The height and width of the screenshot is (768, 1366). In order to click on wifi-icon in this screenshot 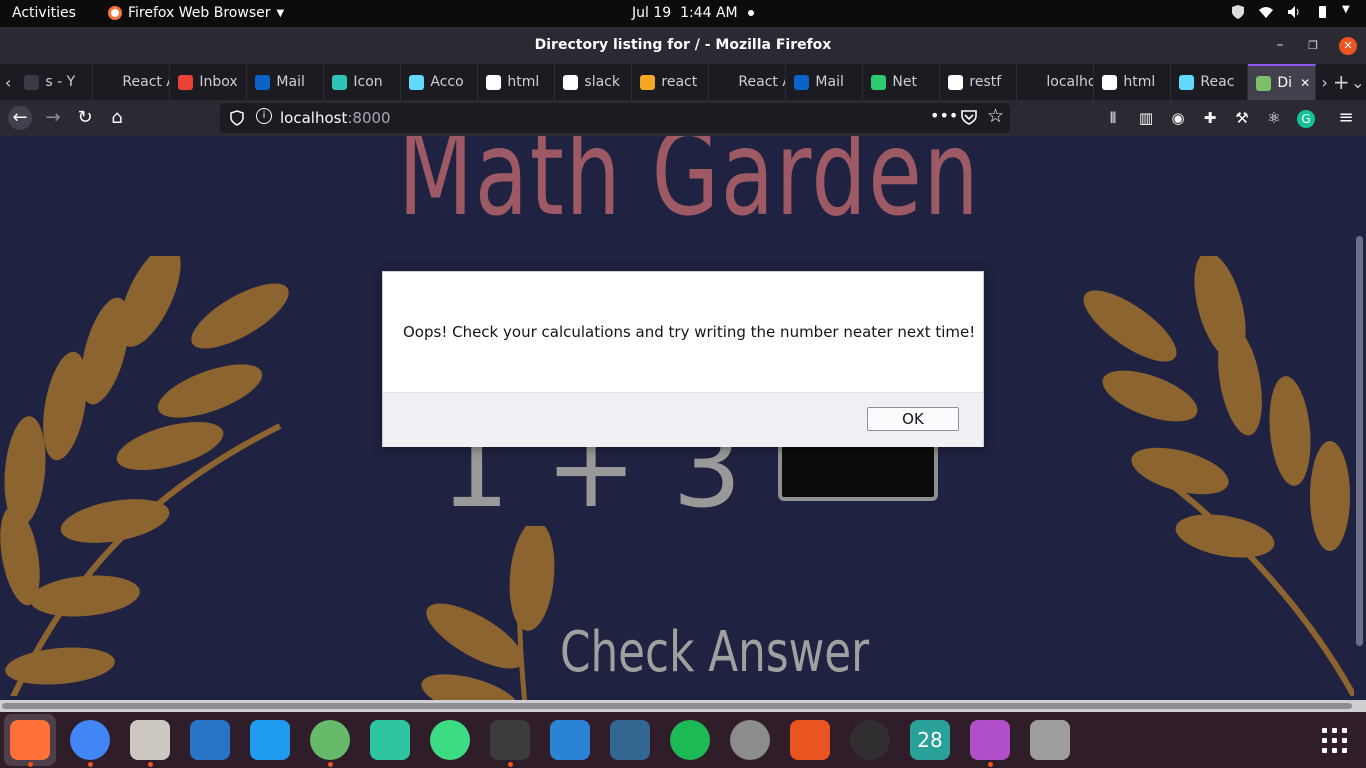, I will do `click(1266, 12)`.